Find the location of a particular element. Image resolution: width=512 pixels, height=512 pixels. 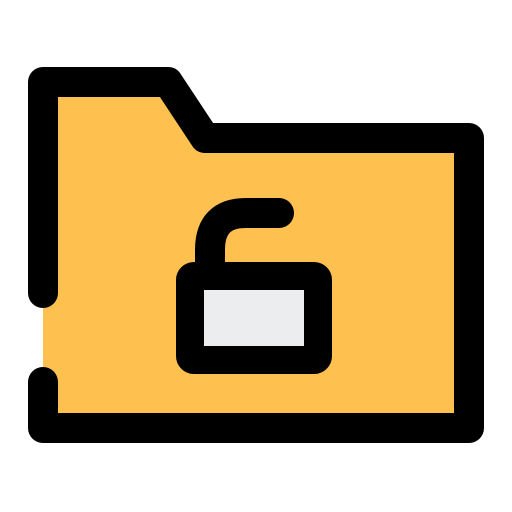

padlock-body is located at coordinates (254, 318).